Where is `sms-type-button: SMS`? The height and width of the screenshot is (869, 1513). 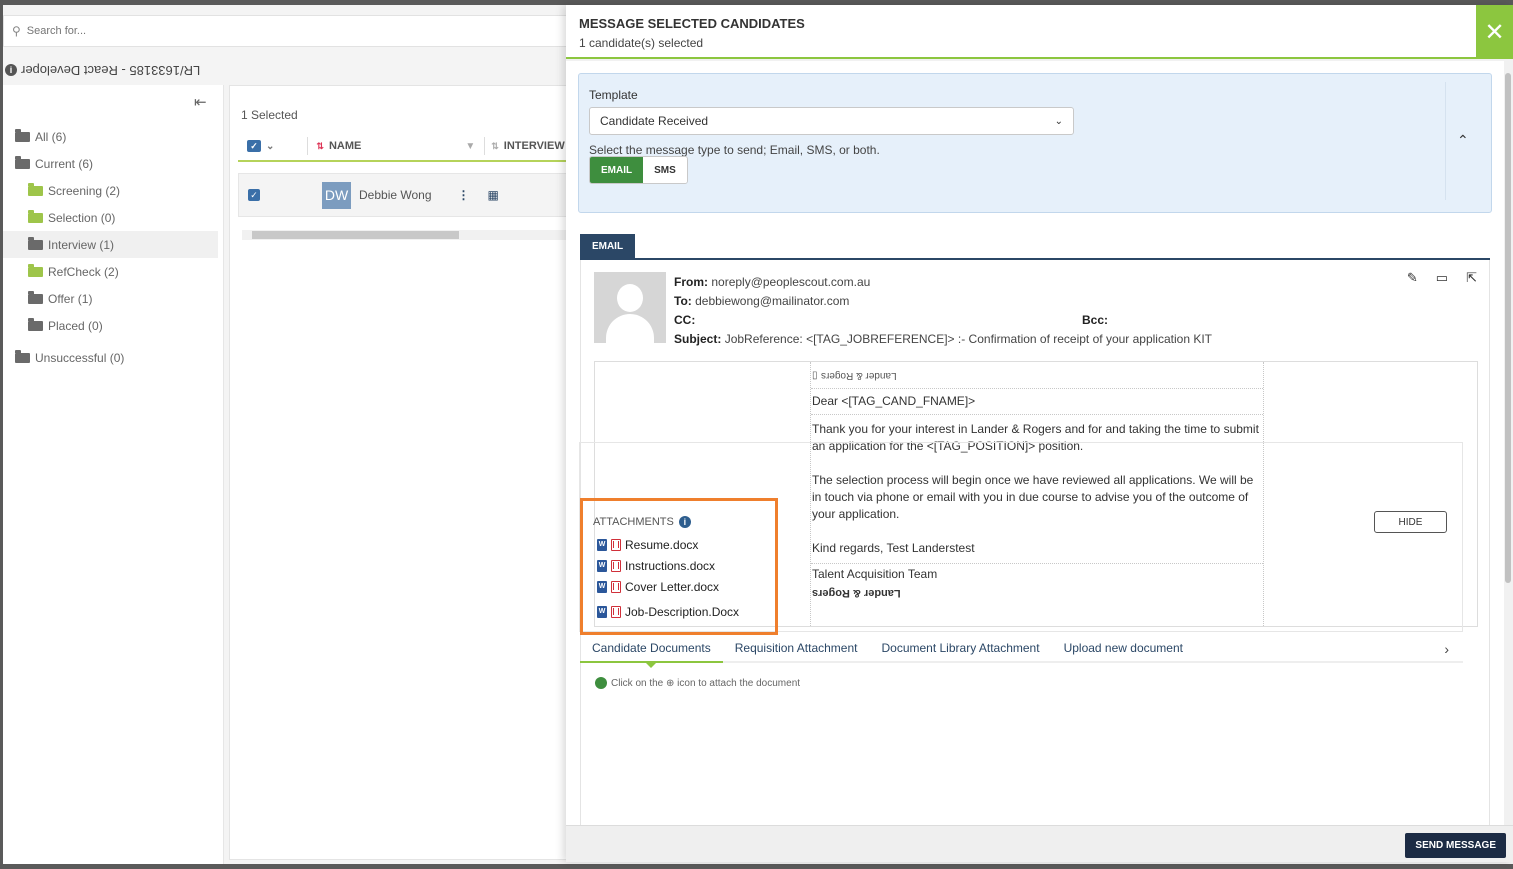
sms-type-button: SMS is located at coordinates (665, 170).